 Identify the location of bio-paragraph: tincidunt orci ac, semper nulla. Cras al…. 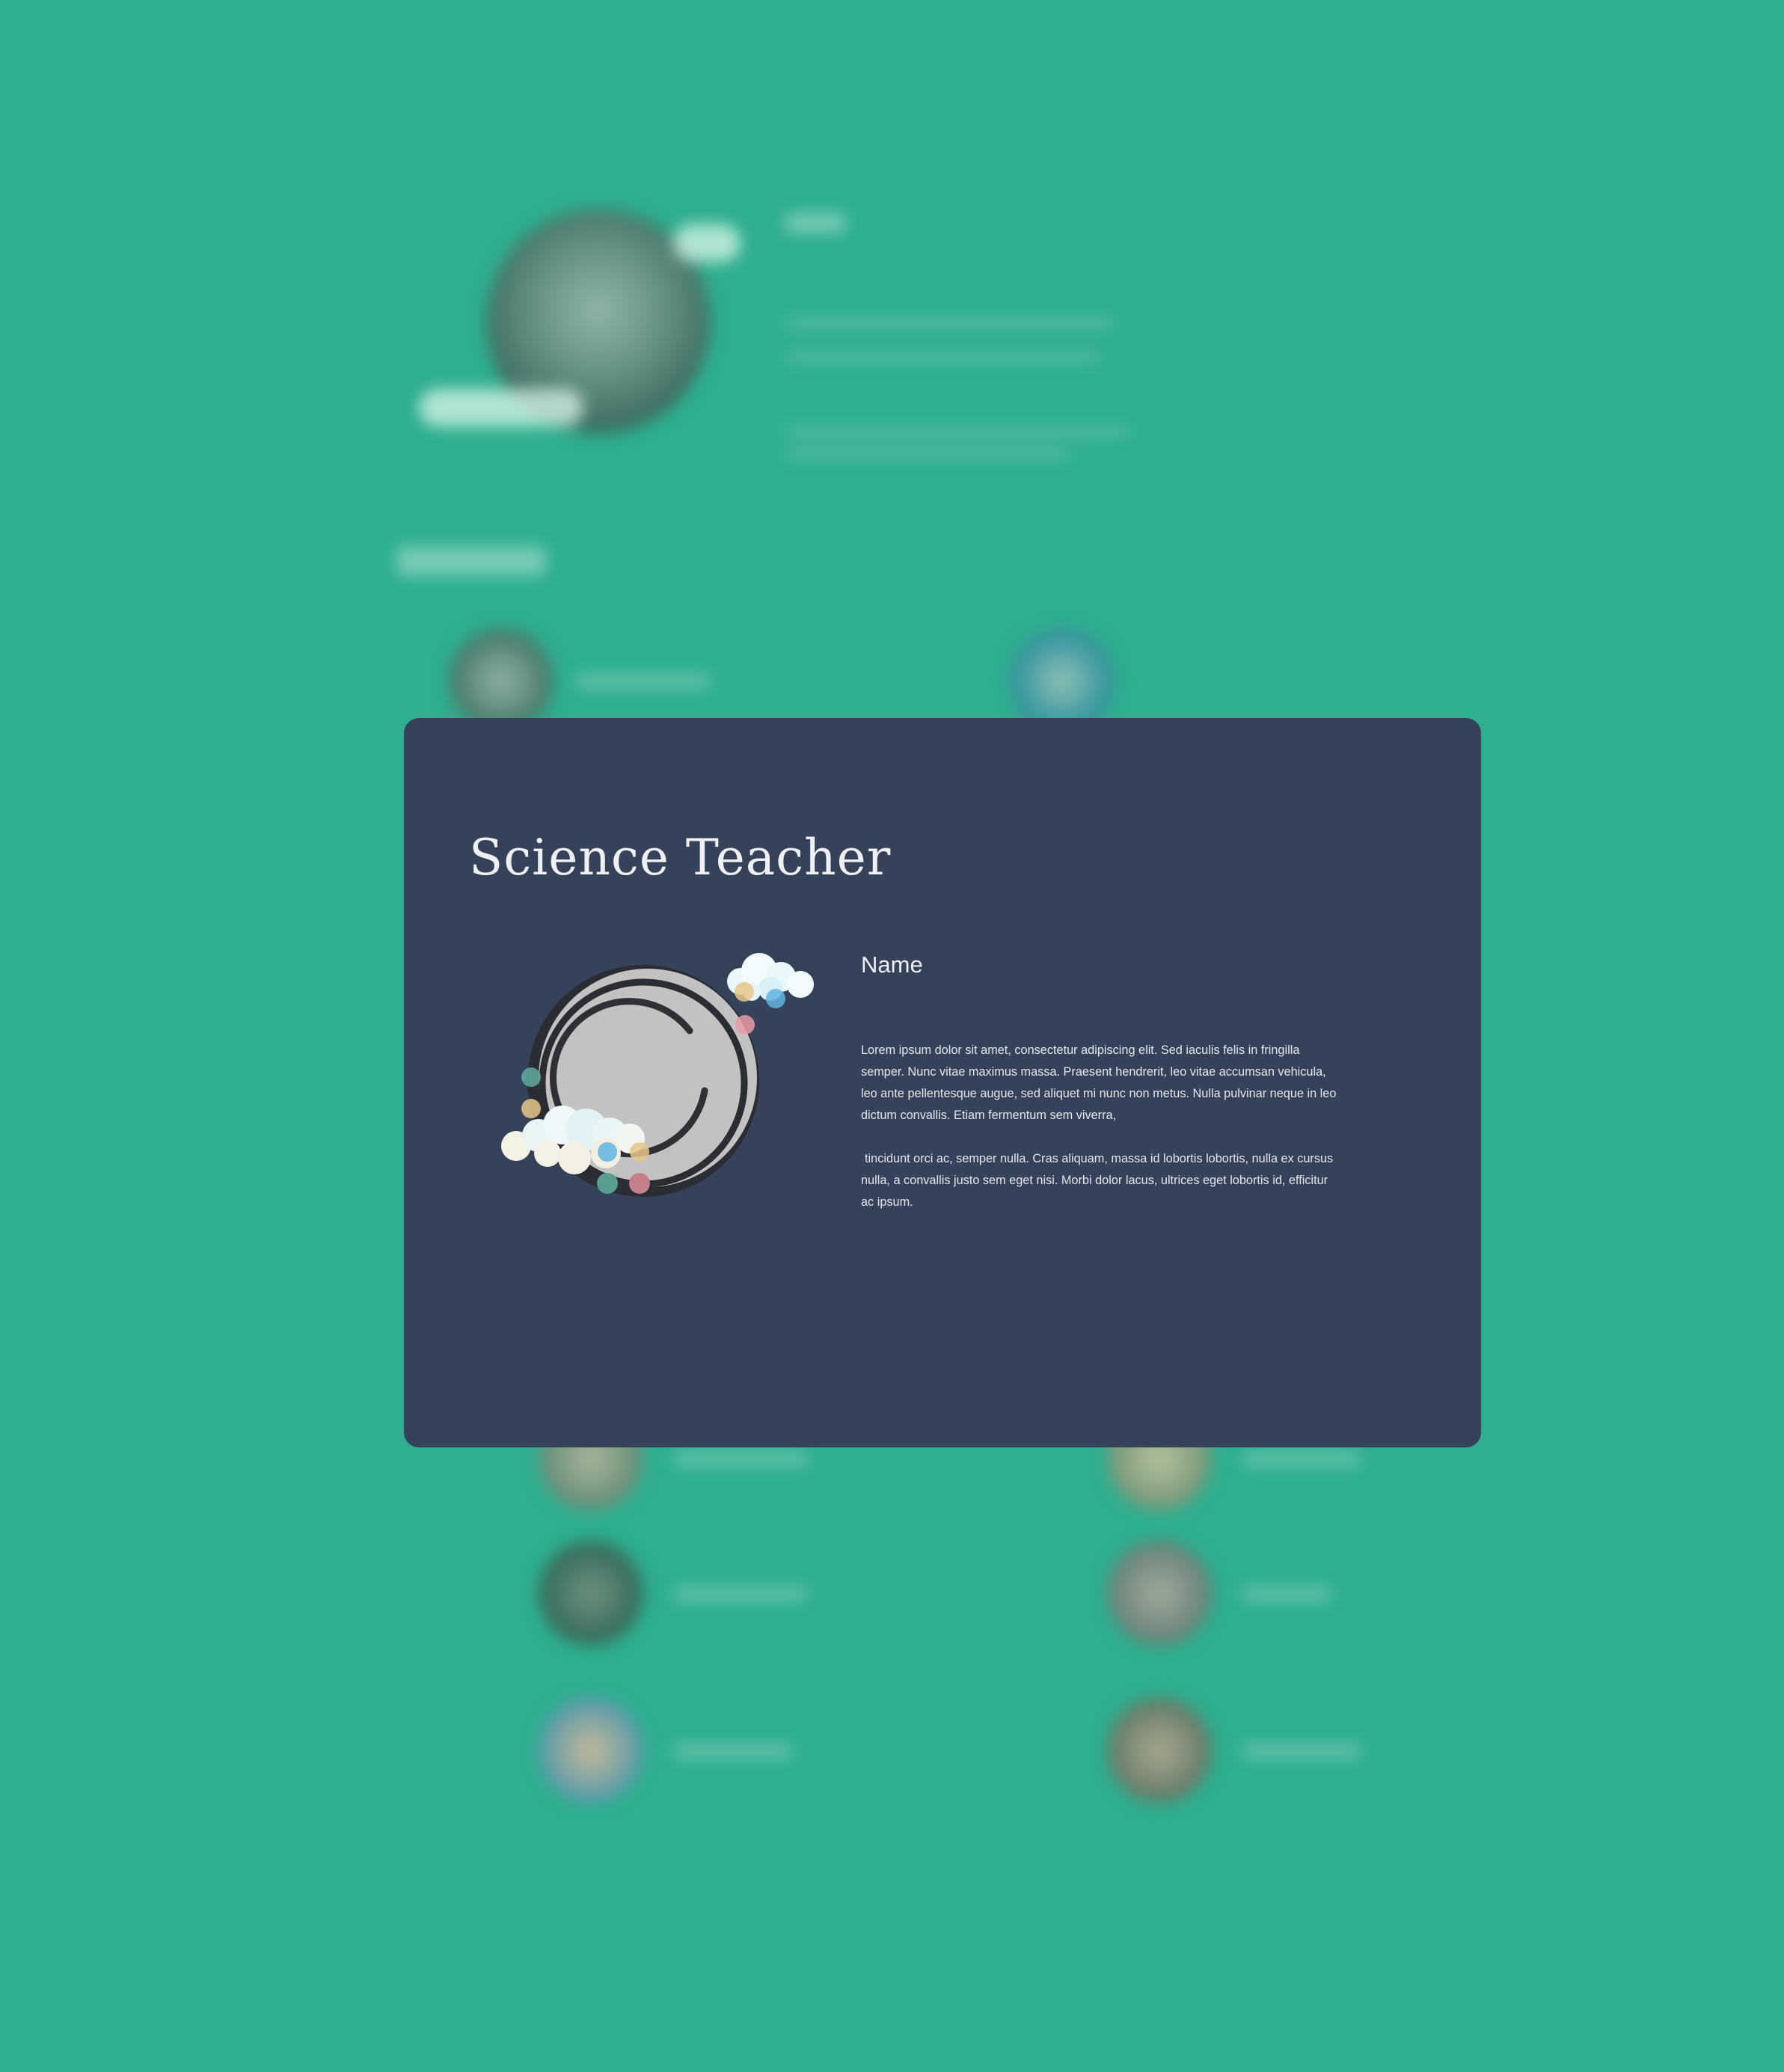
(1097, 1180).